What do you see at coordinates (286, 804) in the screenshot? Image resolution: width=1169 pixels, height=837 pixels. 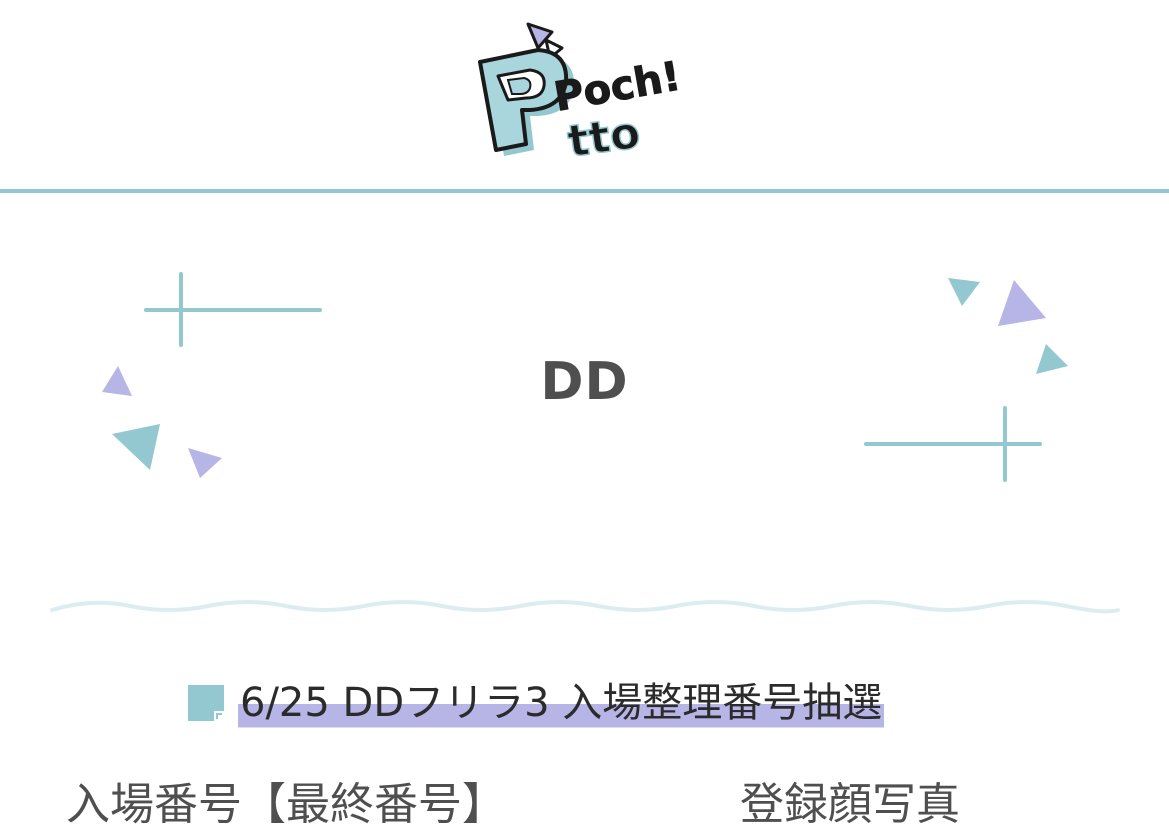 I see `entry-number-label: 入場番号【最終番号】` at bounding box center [286, 804].